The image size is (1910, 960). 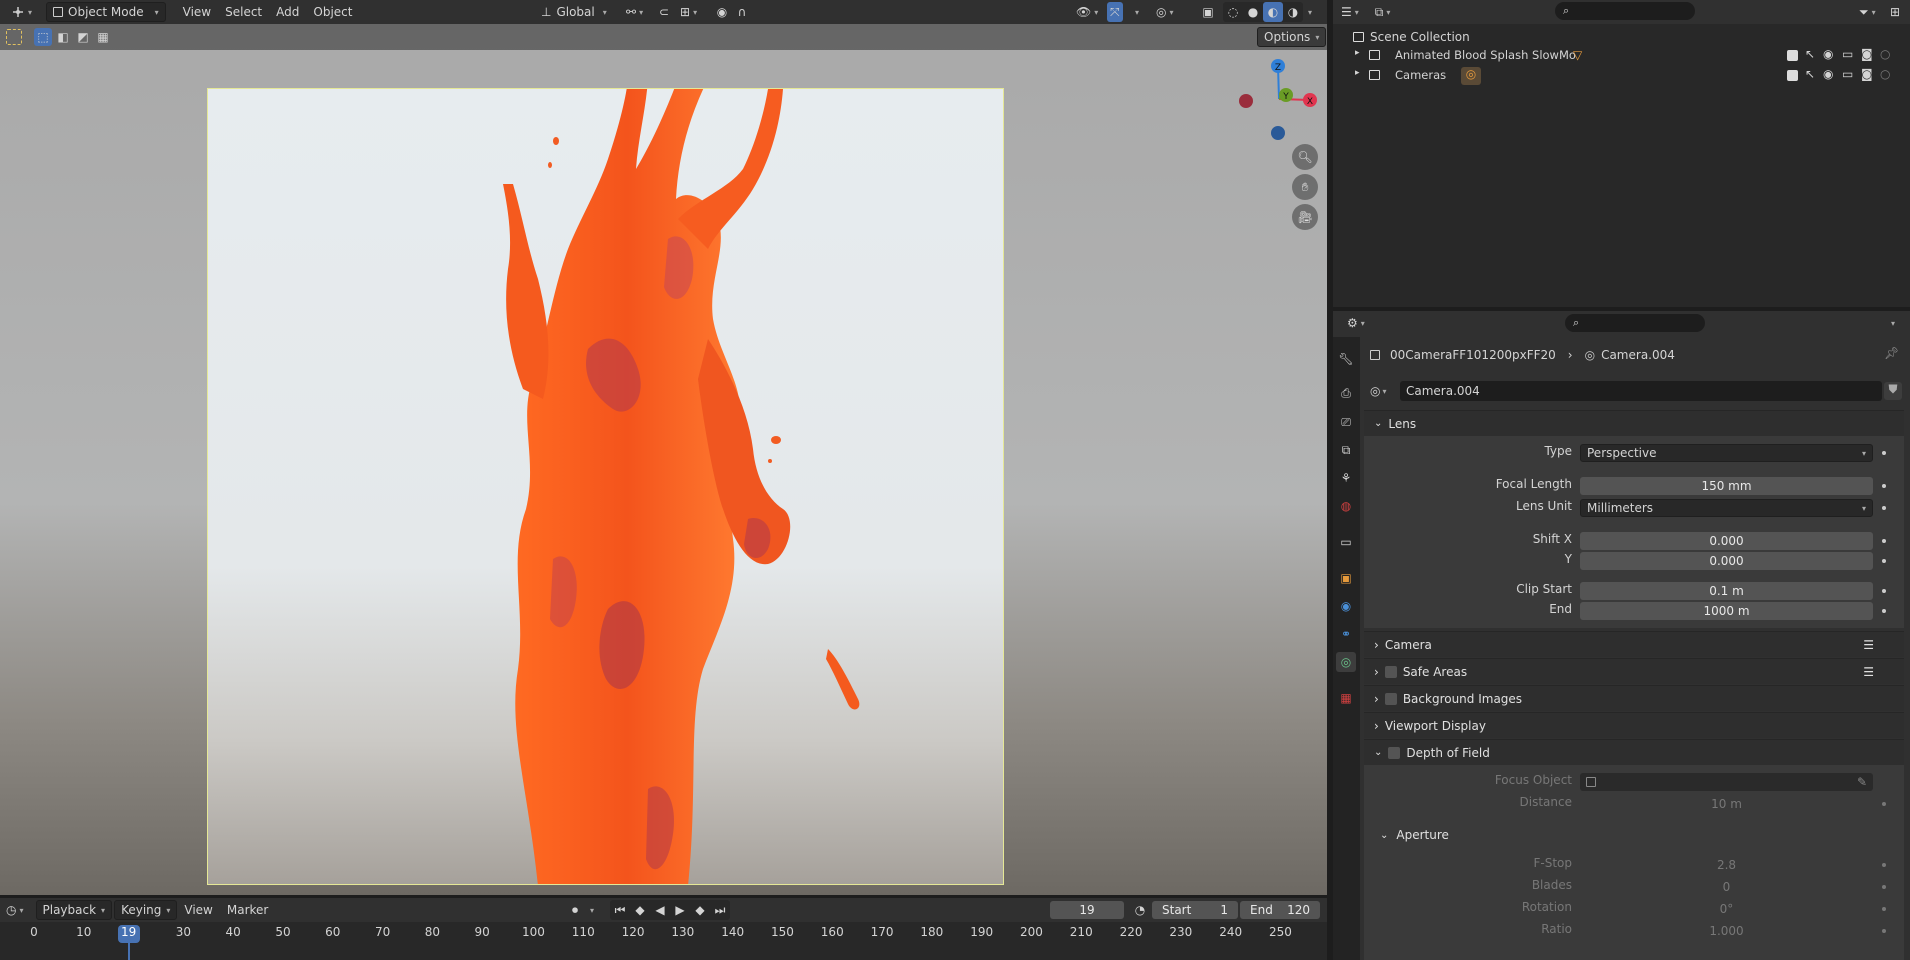 What do you see at coordinates (1346, 606) in the screenshot?
I see `physics-tab-icon: ◉` at bounding box center [1346, 606].